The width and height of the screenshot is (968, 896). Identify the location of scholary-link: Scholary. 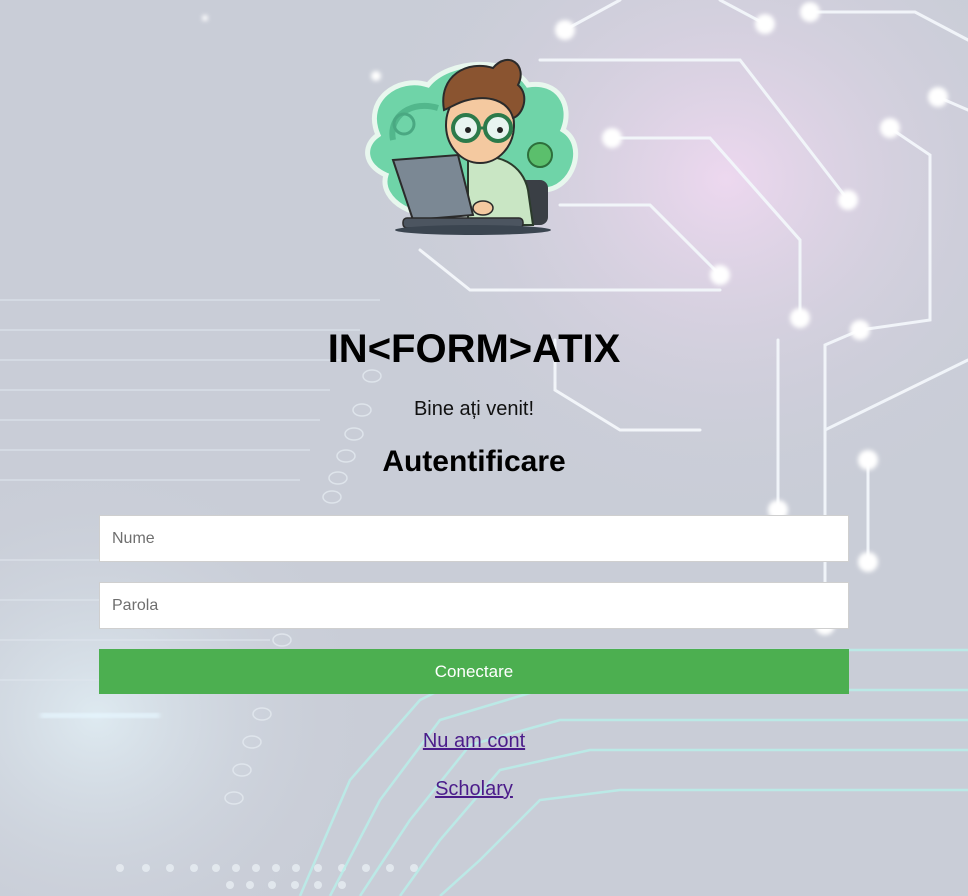
(474, 789).